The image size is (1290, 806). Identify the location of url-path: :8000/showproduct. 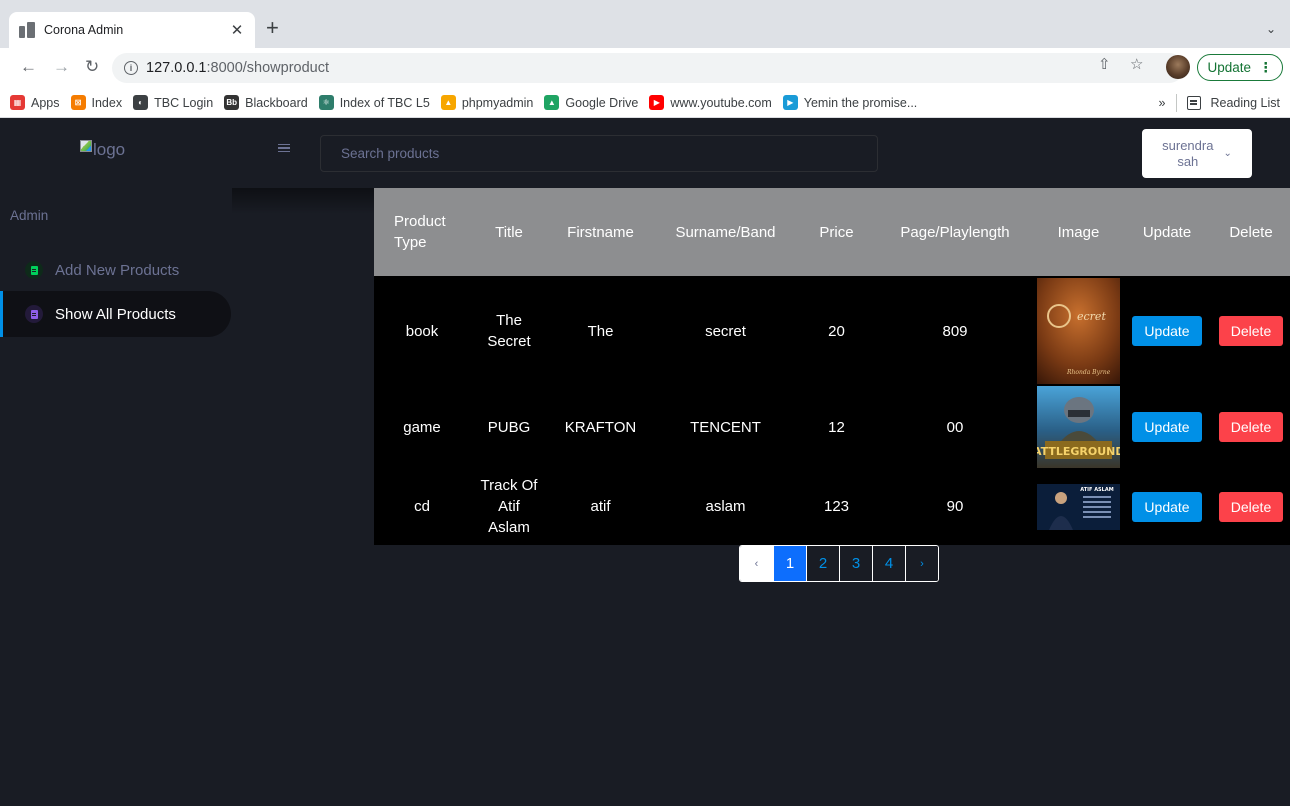
(268, 68).